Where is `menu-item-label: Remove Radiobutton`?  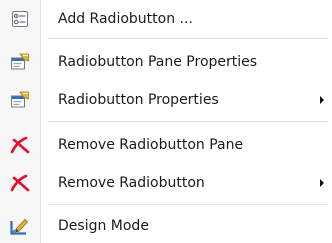
menu-item-label: Remove Radiobutton is located at coordinates (131, 183).